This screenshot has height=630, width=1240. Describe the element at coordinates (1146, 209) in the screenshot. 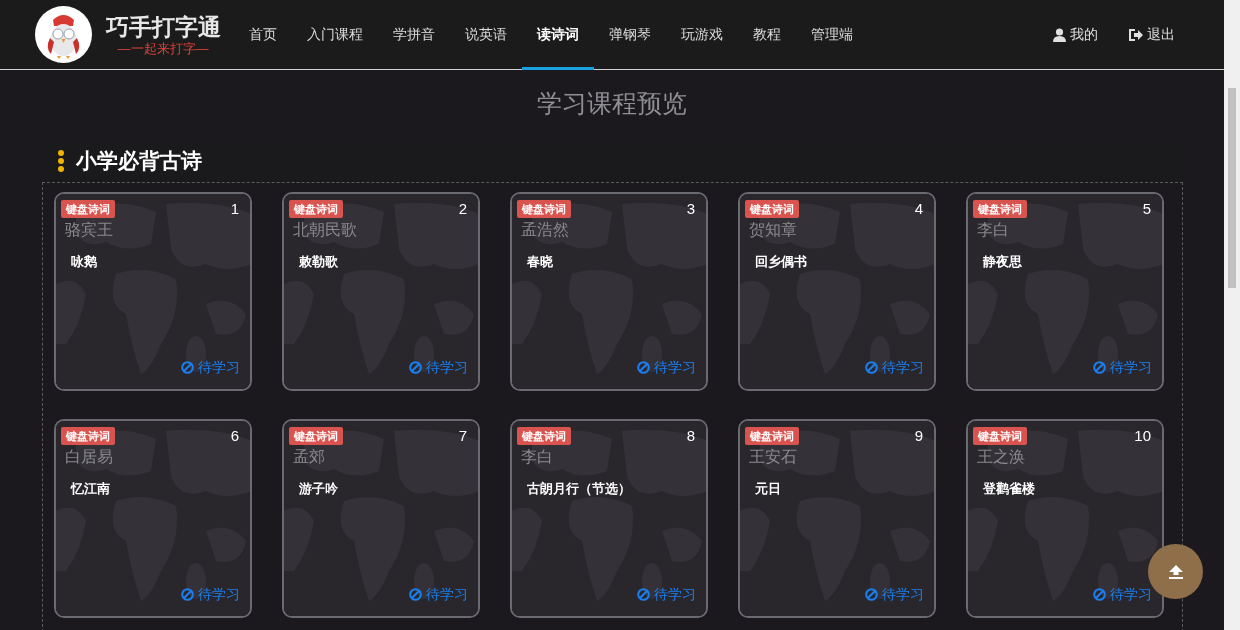

I see `card-number: 5` at that location.